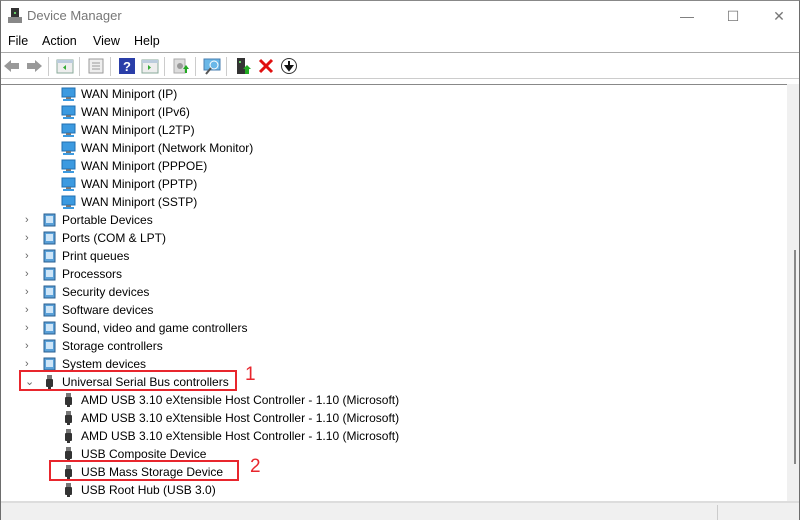 The width and height of the screenshot is (800, 520). I want to click on annotation-number-2: 2, so click(255, 466).